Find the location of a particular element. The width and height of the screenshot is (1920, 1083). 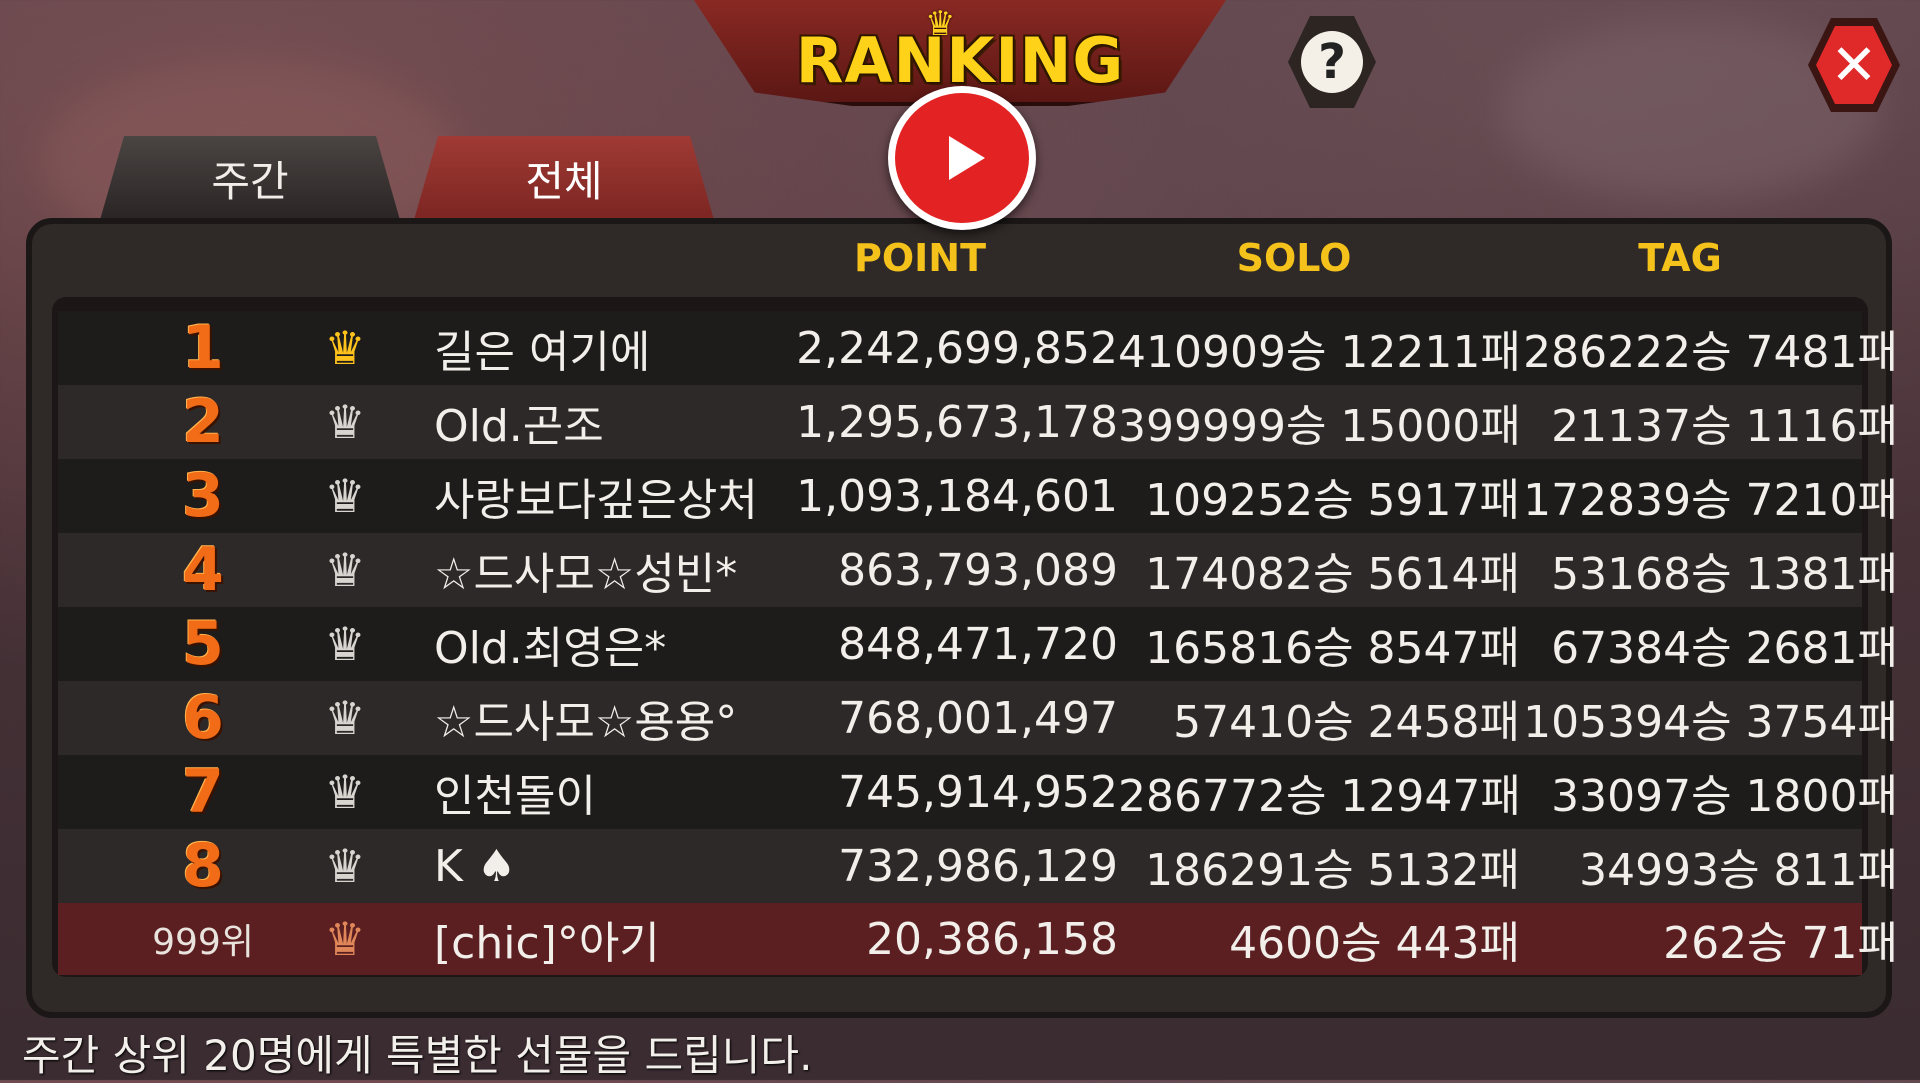

rank-number: 3 is located at coordinates (203, 496).